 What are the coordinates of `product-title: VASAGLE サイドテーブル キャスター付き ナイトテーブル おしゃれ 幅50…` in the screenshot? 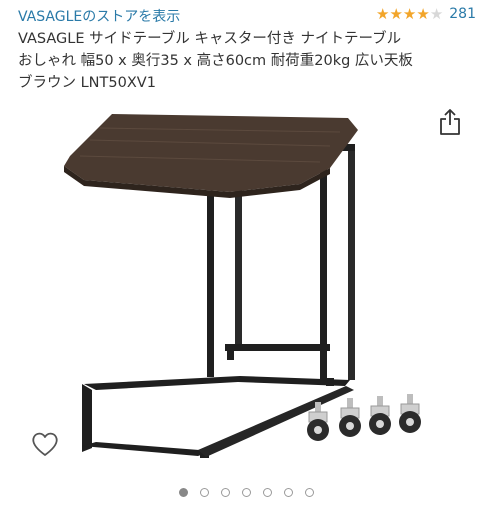 It's located at (238, 61).